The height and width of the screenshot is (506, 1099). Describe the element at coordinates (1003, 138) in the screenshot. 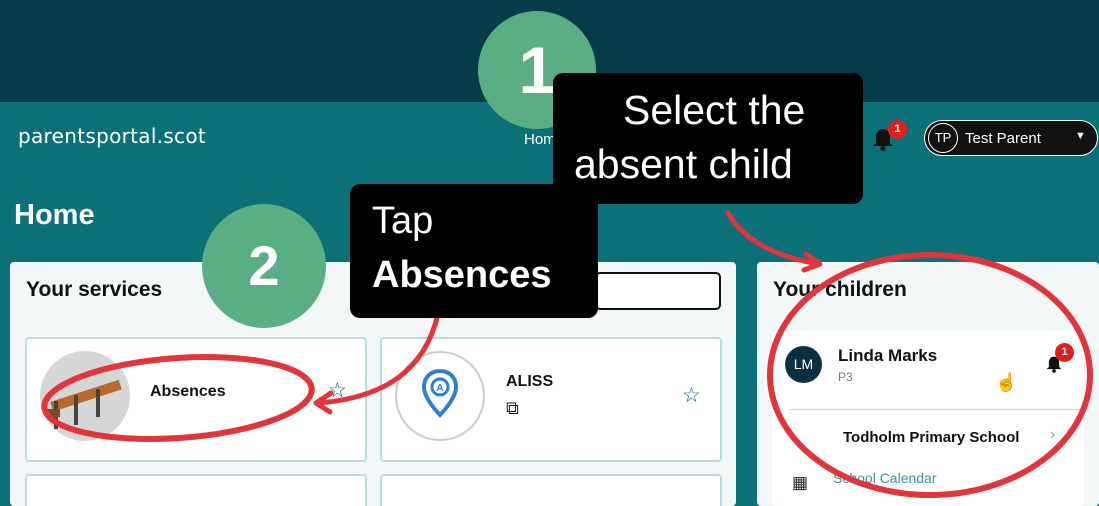

I see `user-name: Test Parent` at that location.